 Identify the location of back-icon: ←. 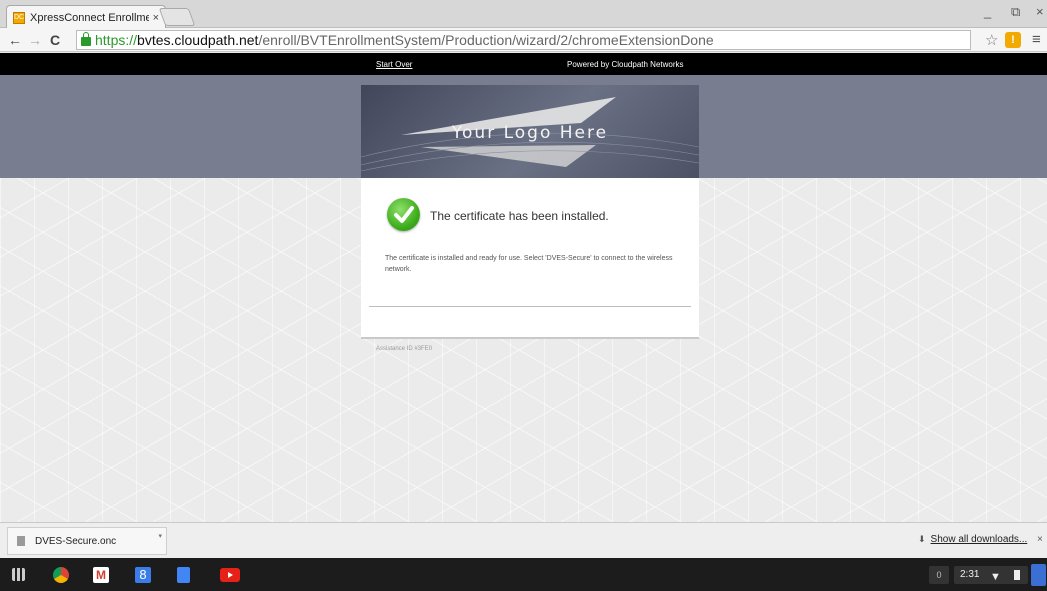
(15, 40).